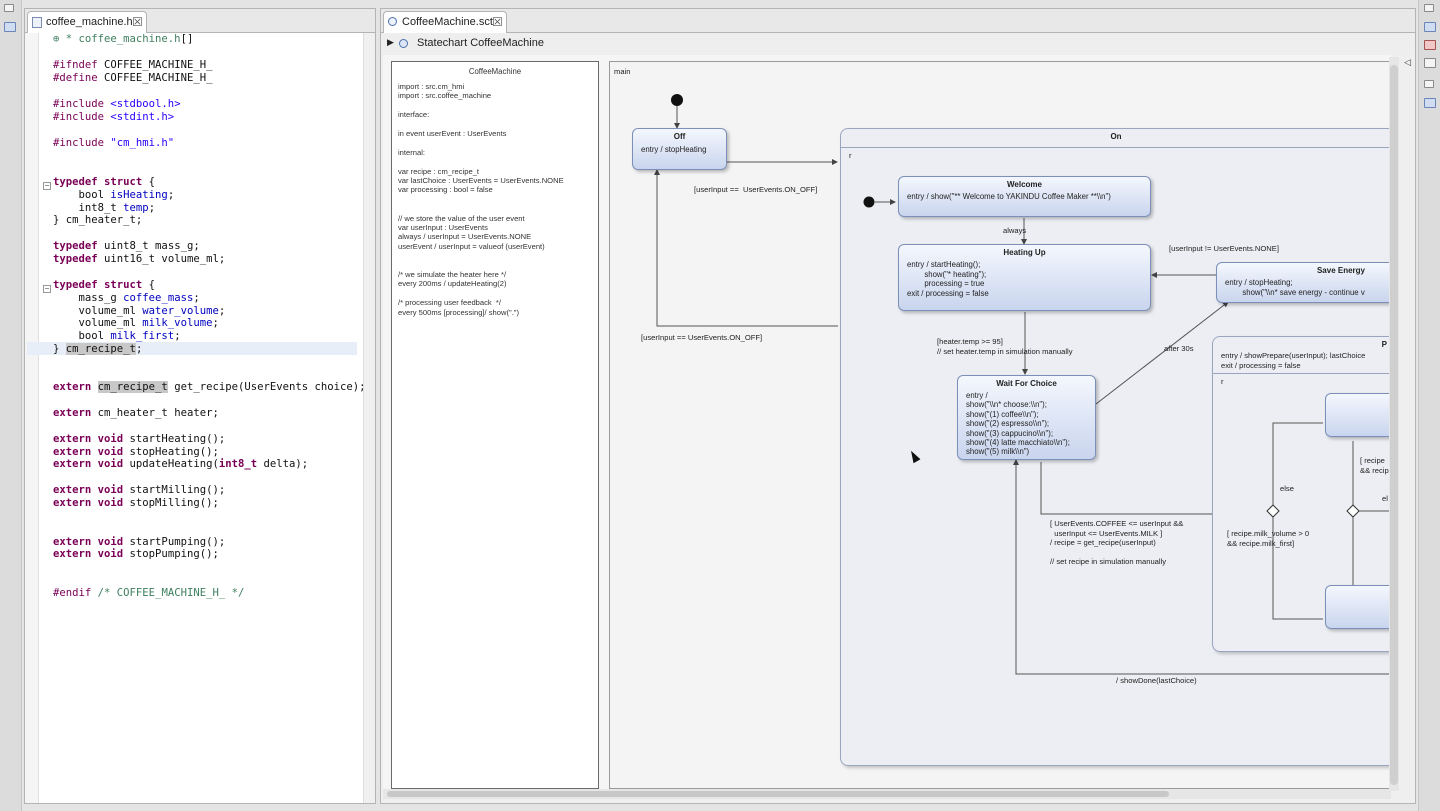 The width and height of the screenshot is (1440, 811). I want to click on diagram-vertical-scrollbar, so click(1394, 424).